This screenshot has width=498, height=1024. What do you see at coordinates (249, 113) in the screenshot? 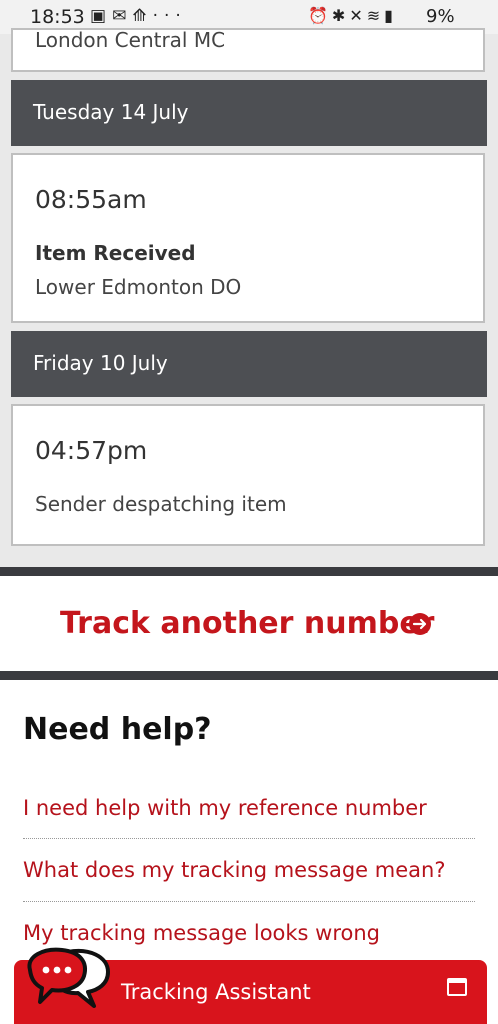
I see `date-header: Tuesday 14 July` at bounding box center [249, 113].